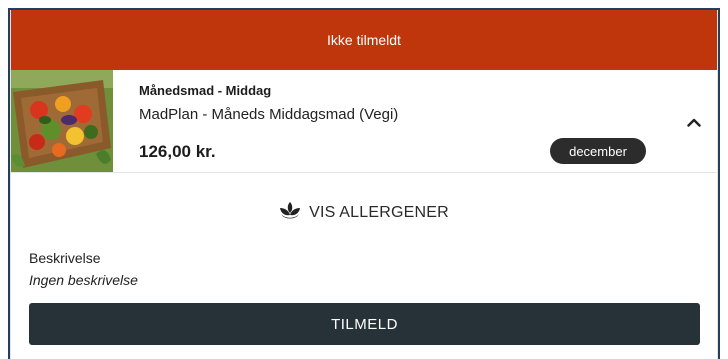  What do you see at coordinates (83, 280) in the screenshot?
I see `description-value: Ingen beskrivelse` at bounding box center [83, 280].